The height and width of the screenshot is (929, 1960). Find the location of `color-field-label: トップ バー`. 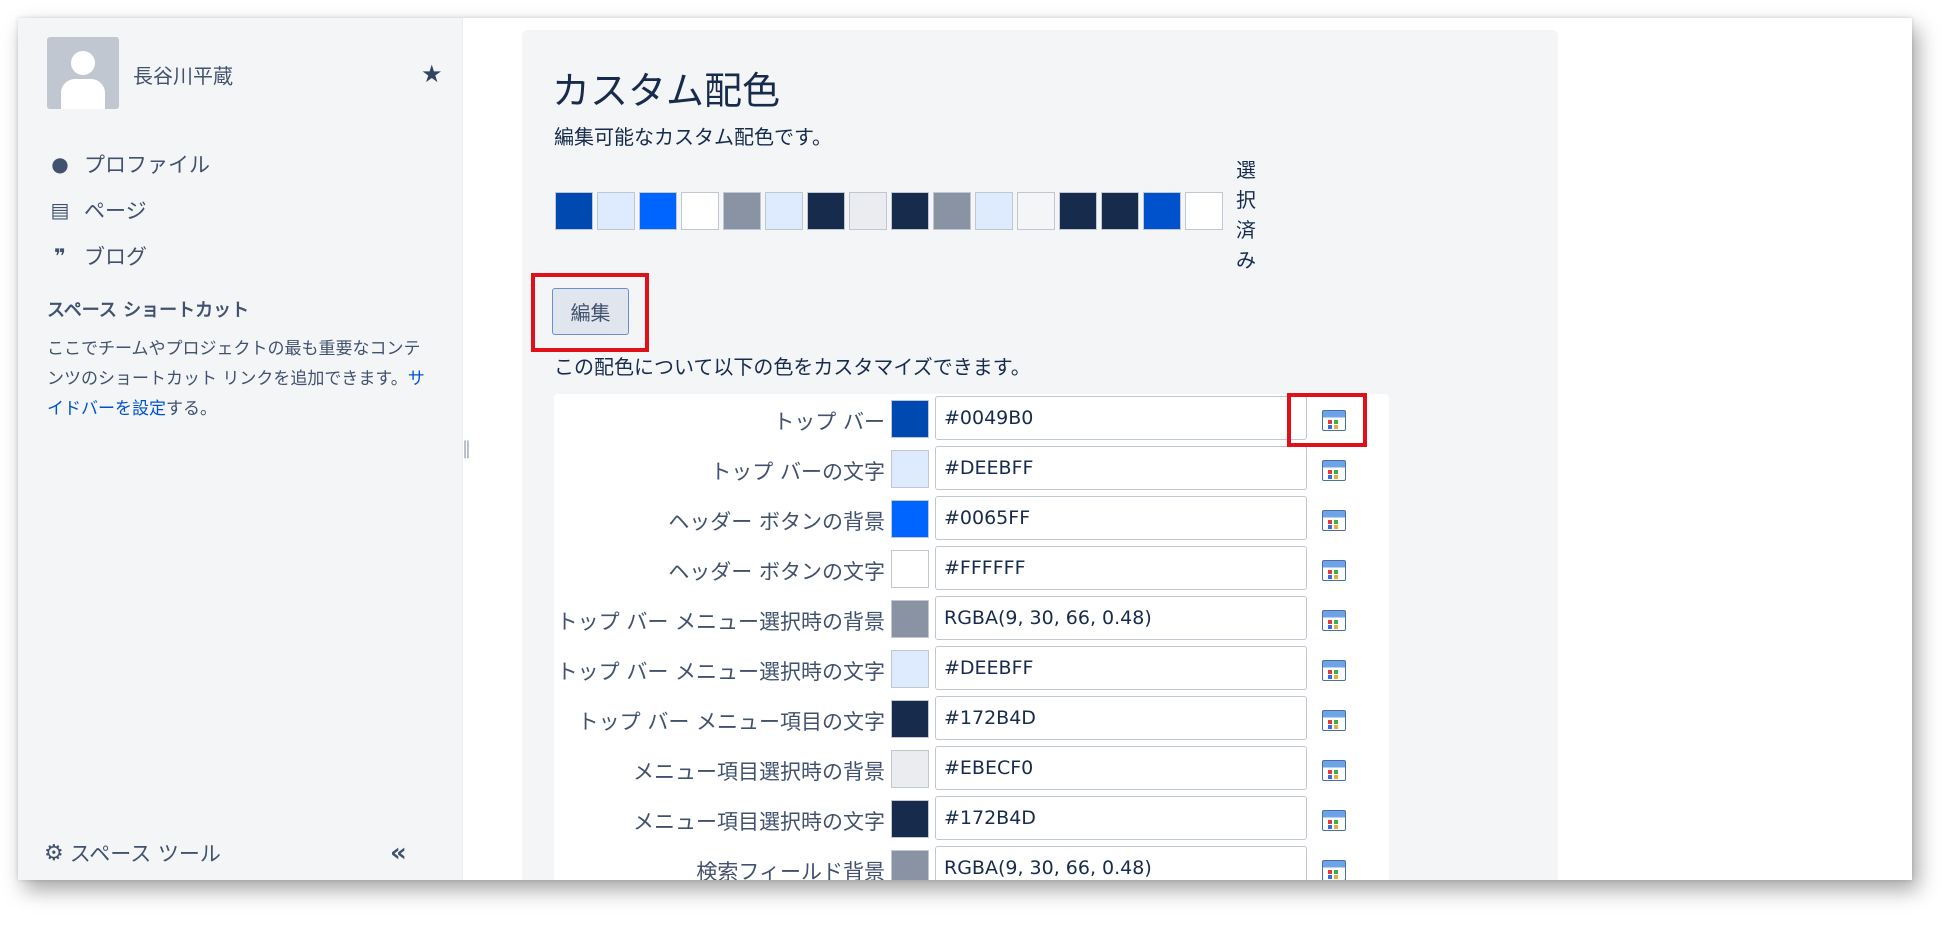

color-field-label: トップ バー is located at coordinates (829, 422).